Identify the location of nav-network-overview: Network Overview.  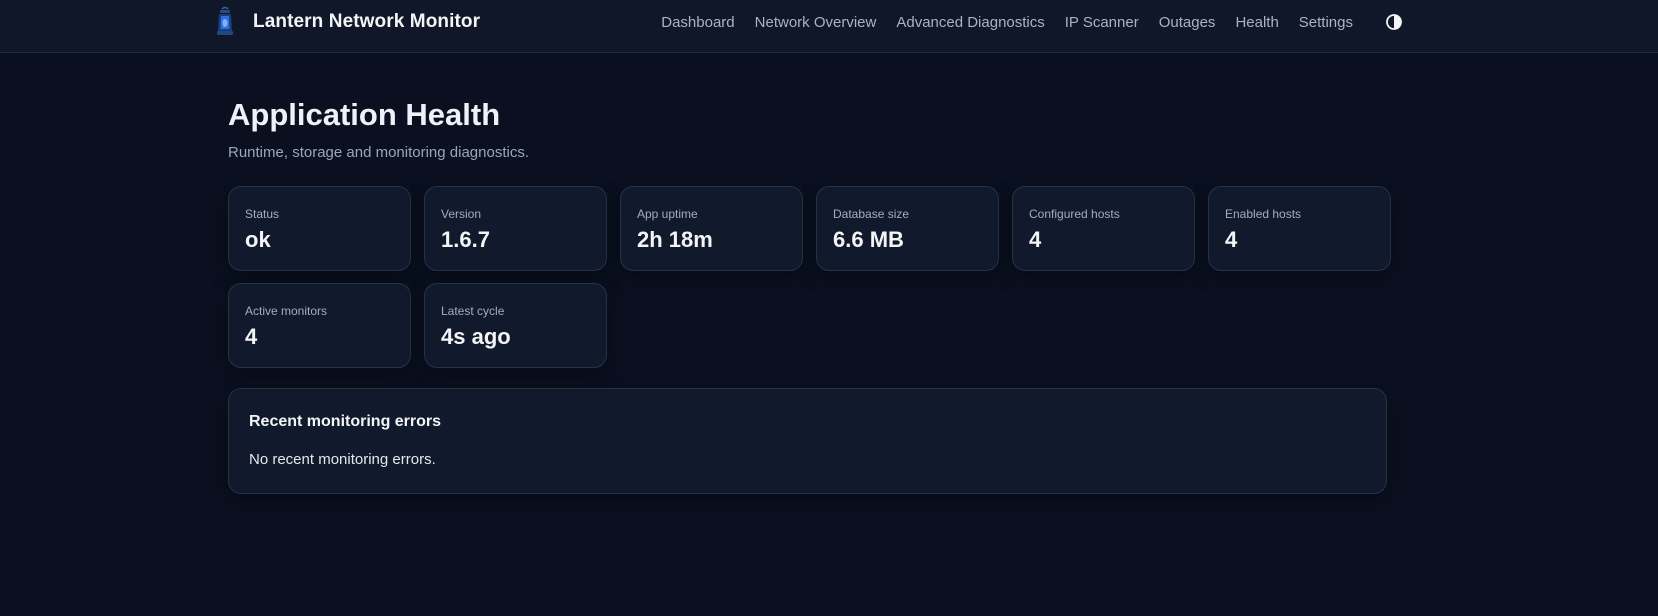
(816, 22).